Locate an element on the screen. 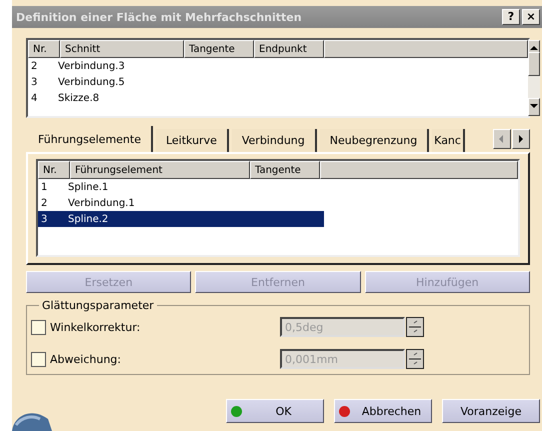  dialog-button: OK is located at coordinates (275, 411).